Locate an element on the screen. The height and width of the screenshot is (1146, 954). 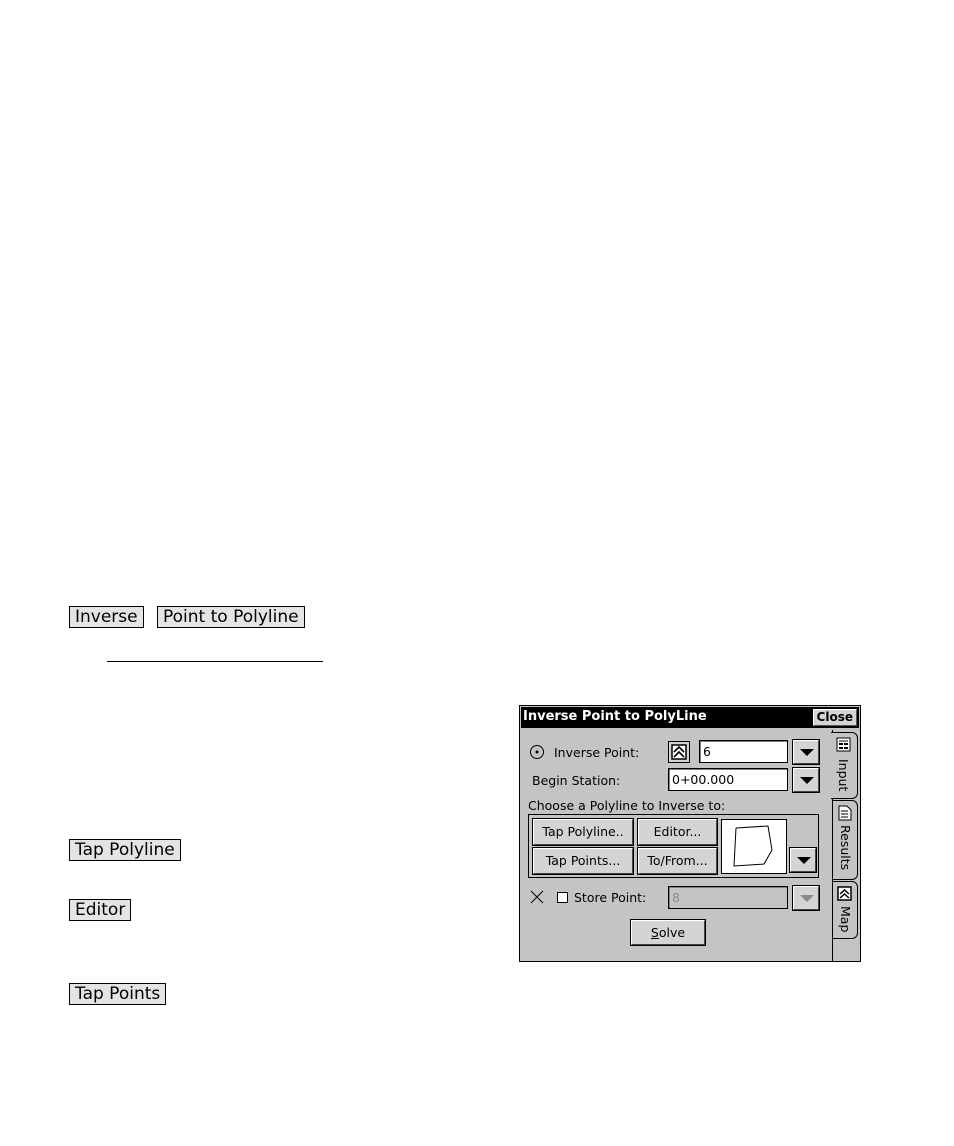
tab-results: Results is located at coordinates (845, 840).